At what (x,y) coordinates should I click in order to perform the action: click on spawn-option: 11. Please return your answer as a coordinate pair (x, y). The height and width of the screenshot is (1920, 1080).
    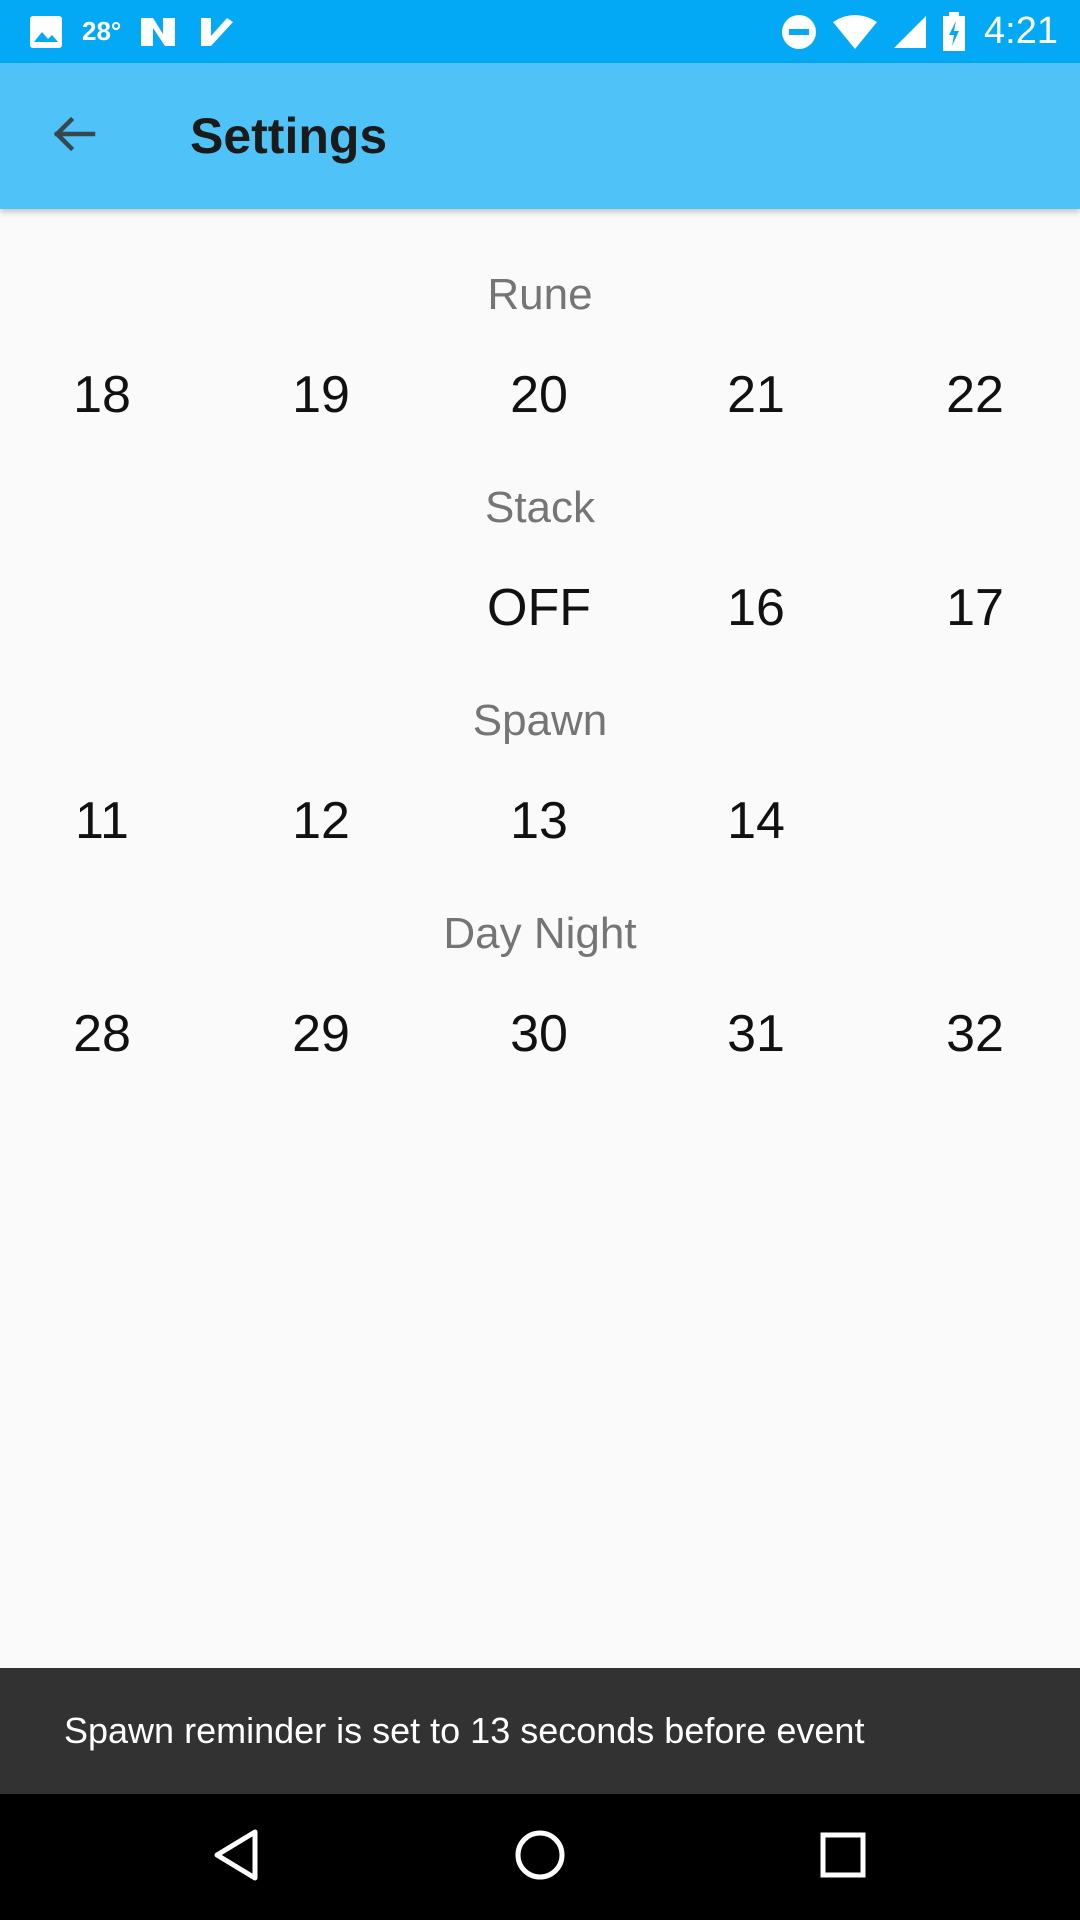
    Looking at the image, I should click on (102, 821).